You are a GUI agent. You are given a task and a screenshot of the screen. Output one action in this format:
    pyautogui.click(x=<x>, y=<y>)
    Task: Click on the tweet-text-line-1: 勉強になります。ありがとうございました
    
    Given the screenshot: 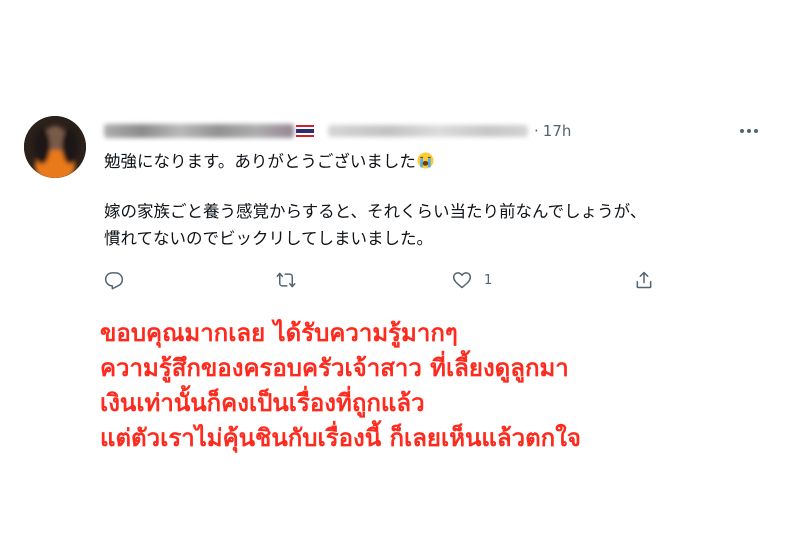 What is the action you would take?
    pyautogui.click(x=269, y=162)
    